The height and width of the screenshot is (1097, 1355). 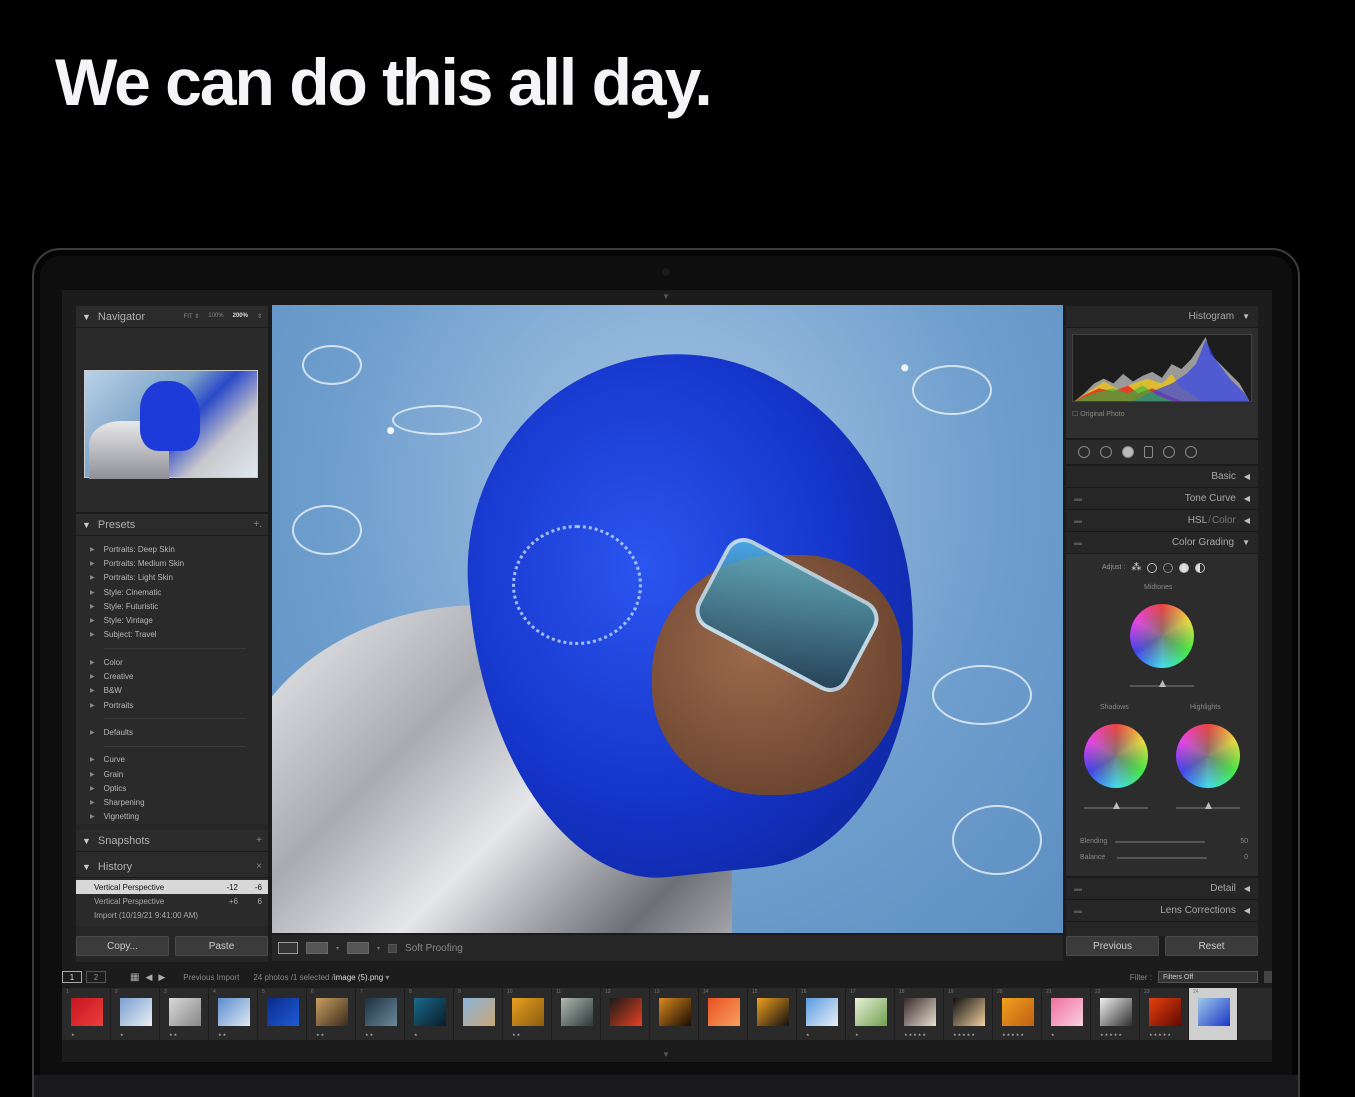 I want to click on history-item: Vertical Perspective +6 6, so click(x=172, y=901).